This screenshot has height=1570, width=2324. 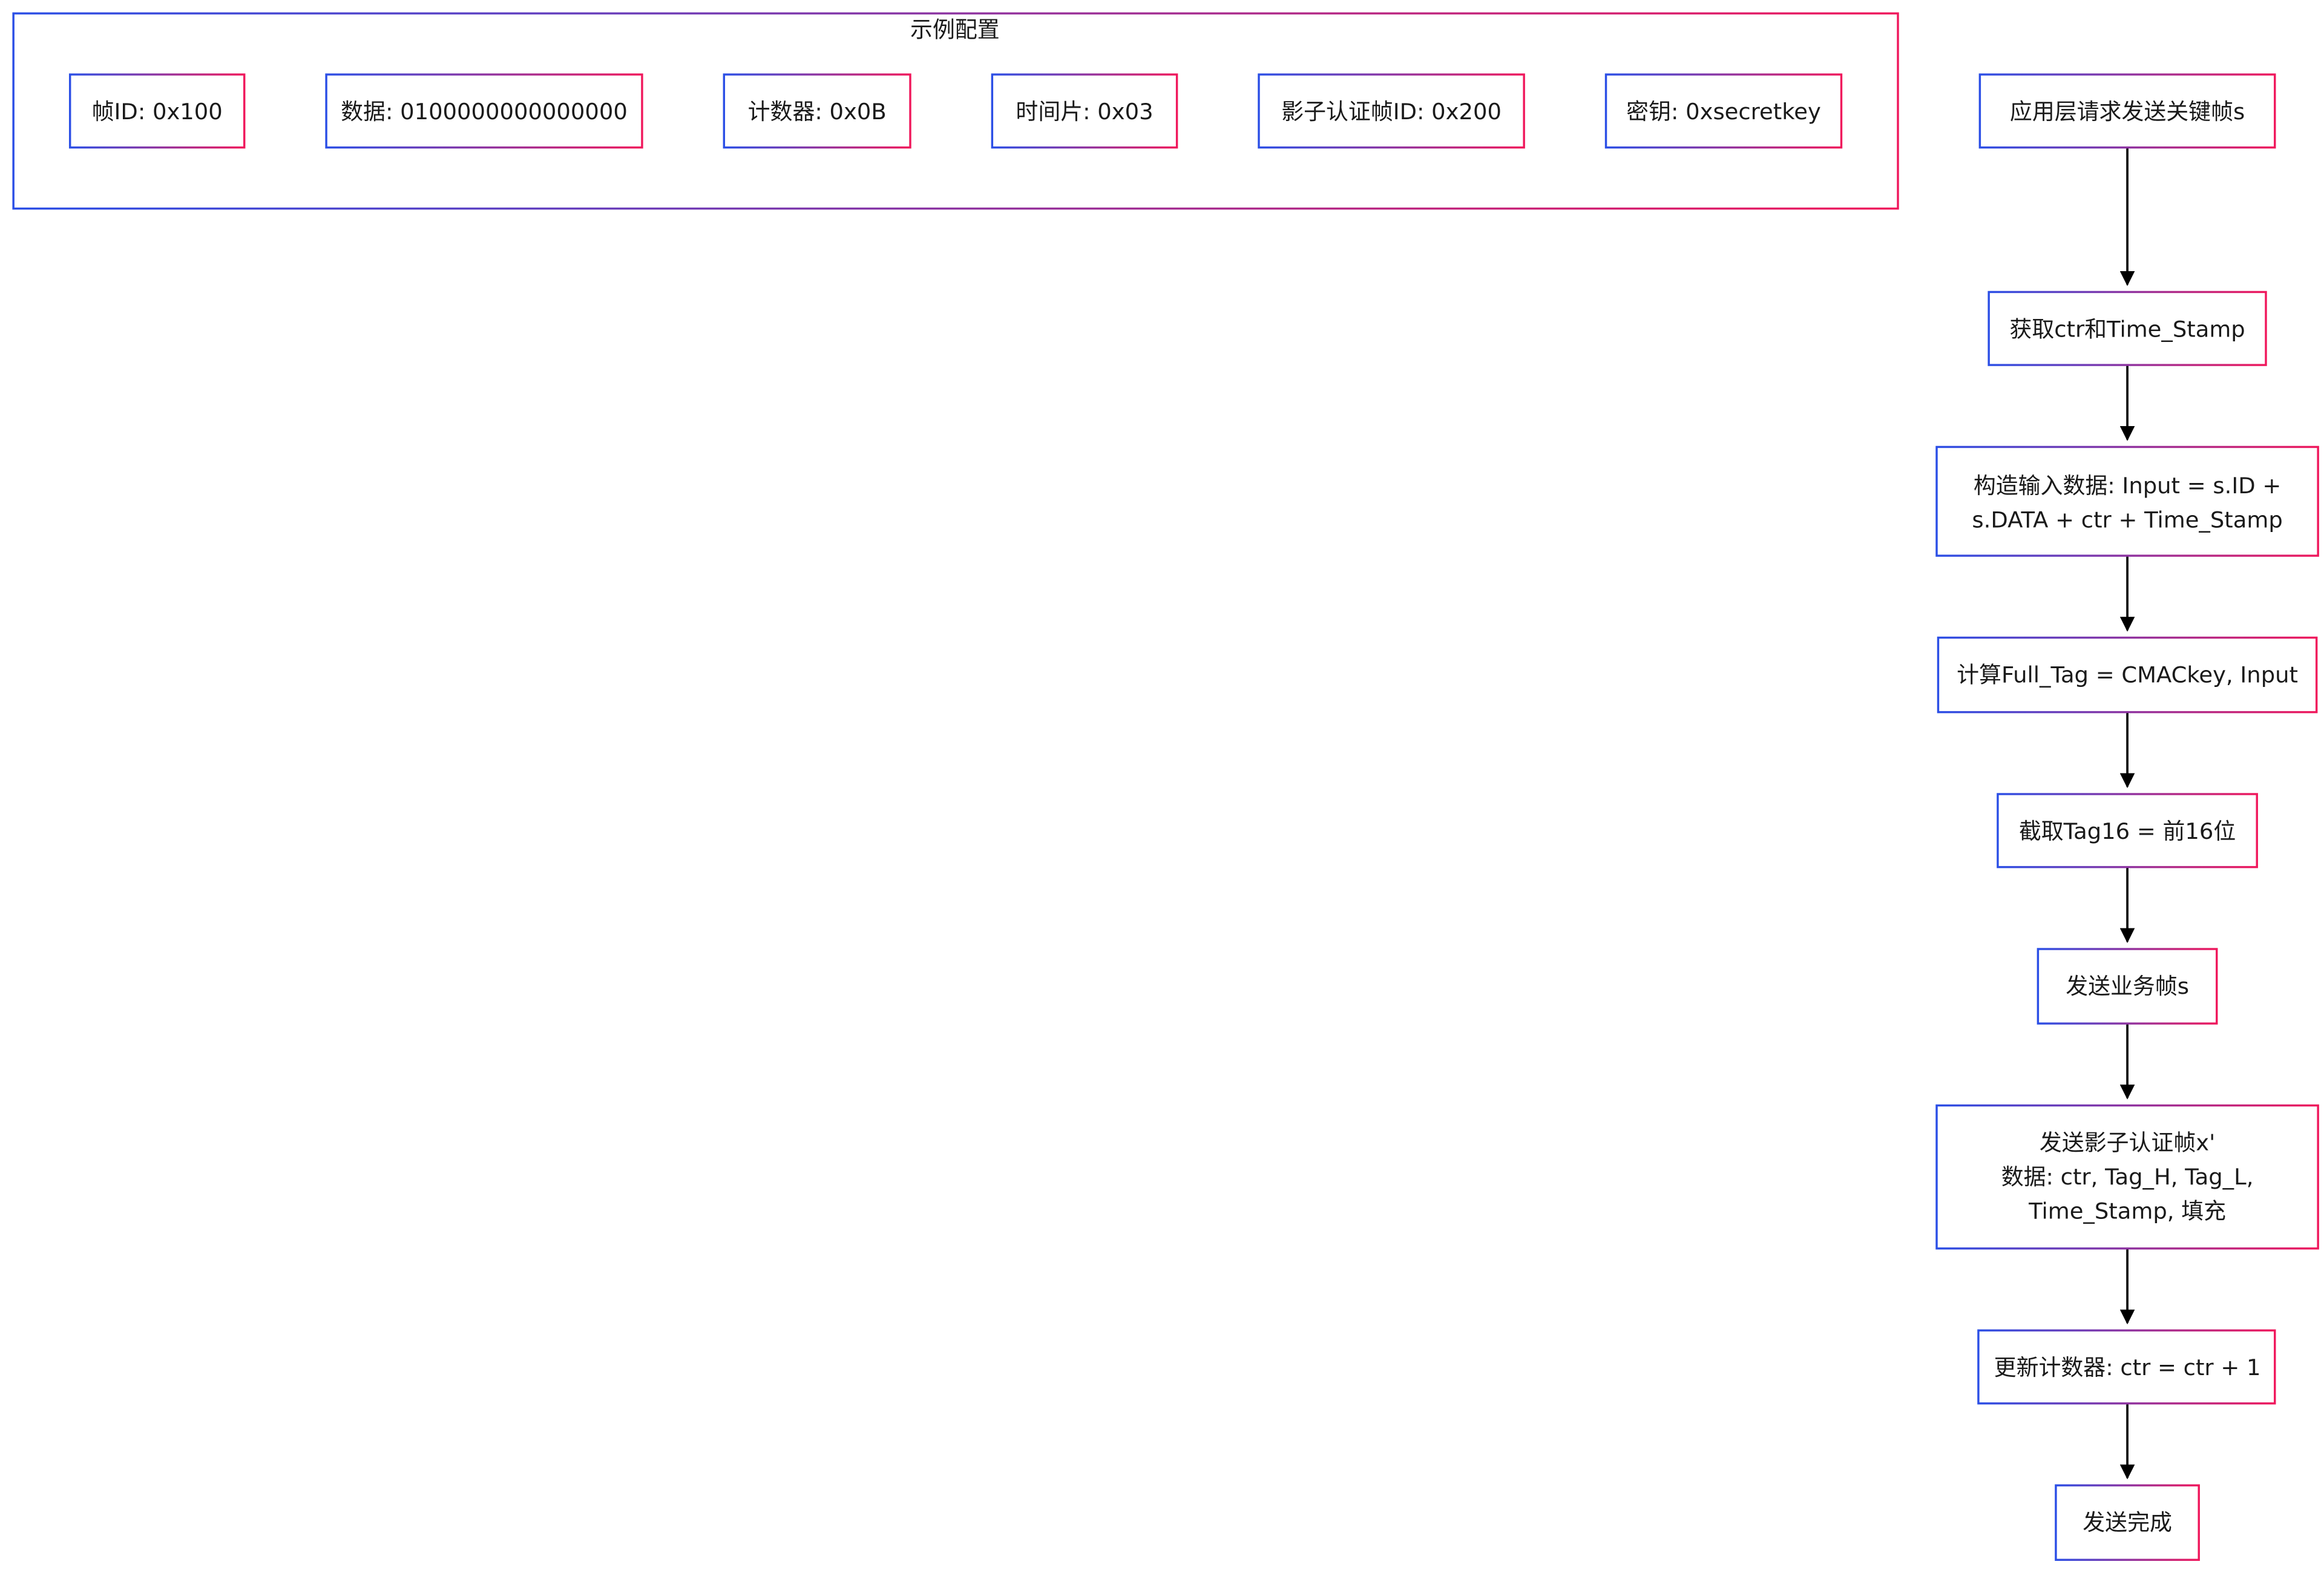 I want to click on flow-step-label: 截取Tag16 = 前16位, so click(x=2127, y=831).